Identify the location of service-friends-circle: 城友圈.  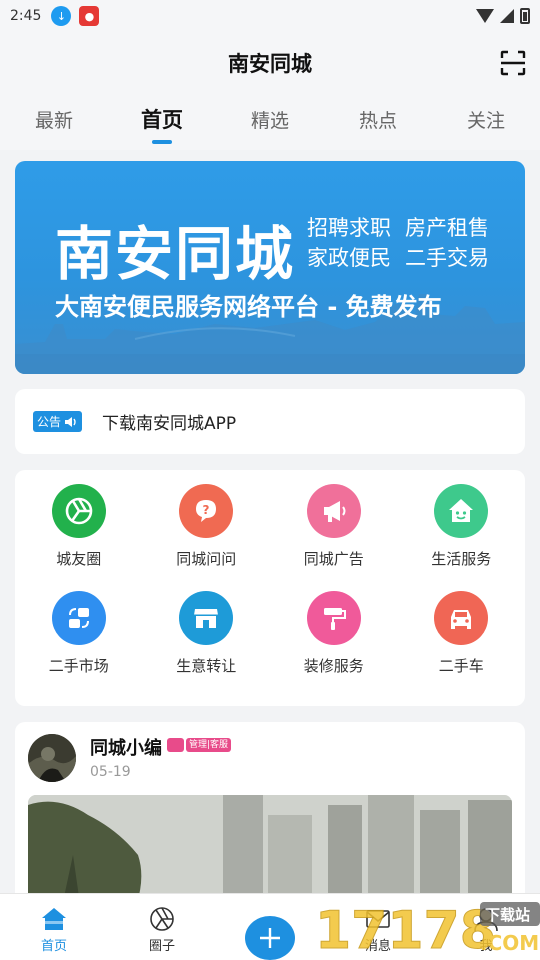
(79, 537).